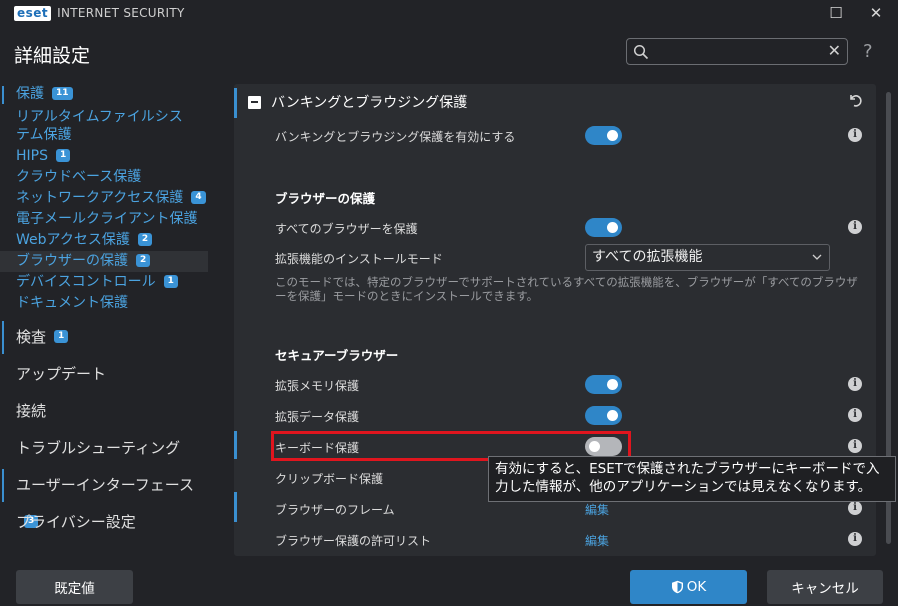  Describe the element at coordinates (335, 510) in the screenshot. I see `browser-frame-label: ブラウザーのフレーム` at that location.